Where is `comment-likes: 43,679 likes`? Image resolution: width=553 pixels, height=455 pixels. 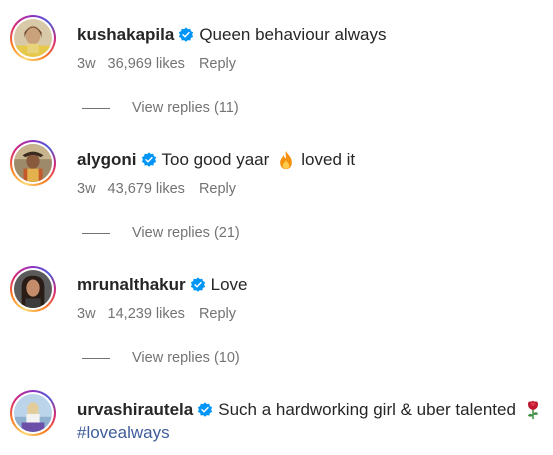 comment-likes: 43,679 likes is located at coordinates (146, 189).